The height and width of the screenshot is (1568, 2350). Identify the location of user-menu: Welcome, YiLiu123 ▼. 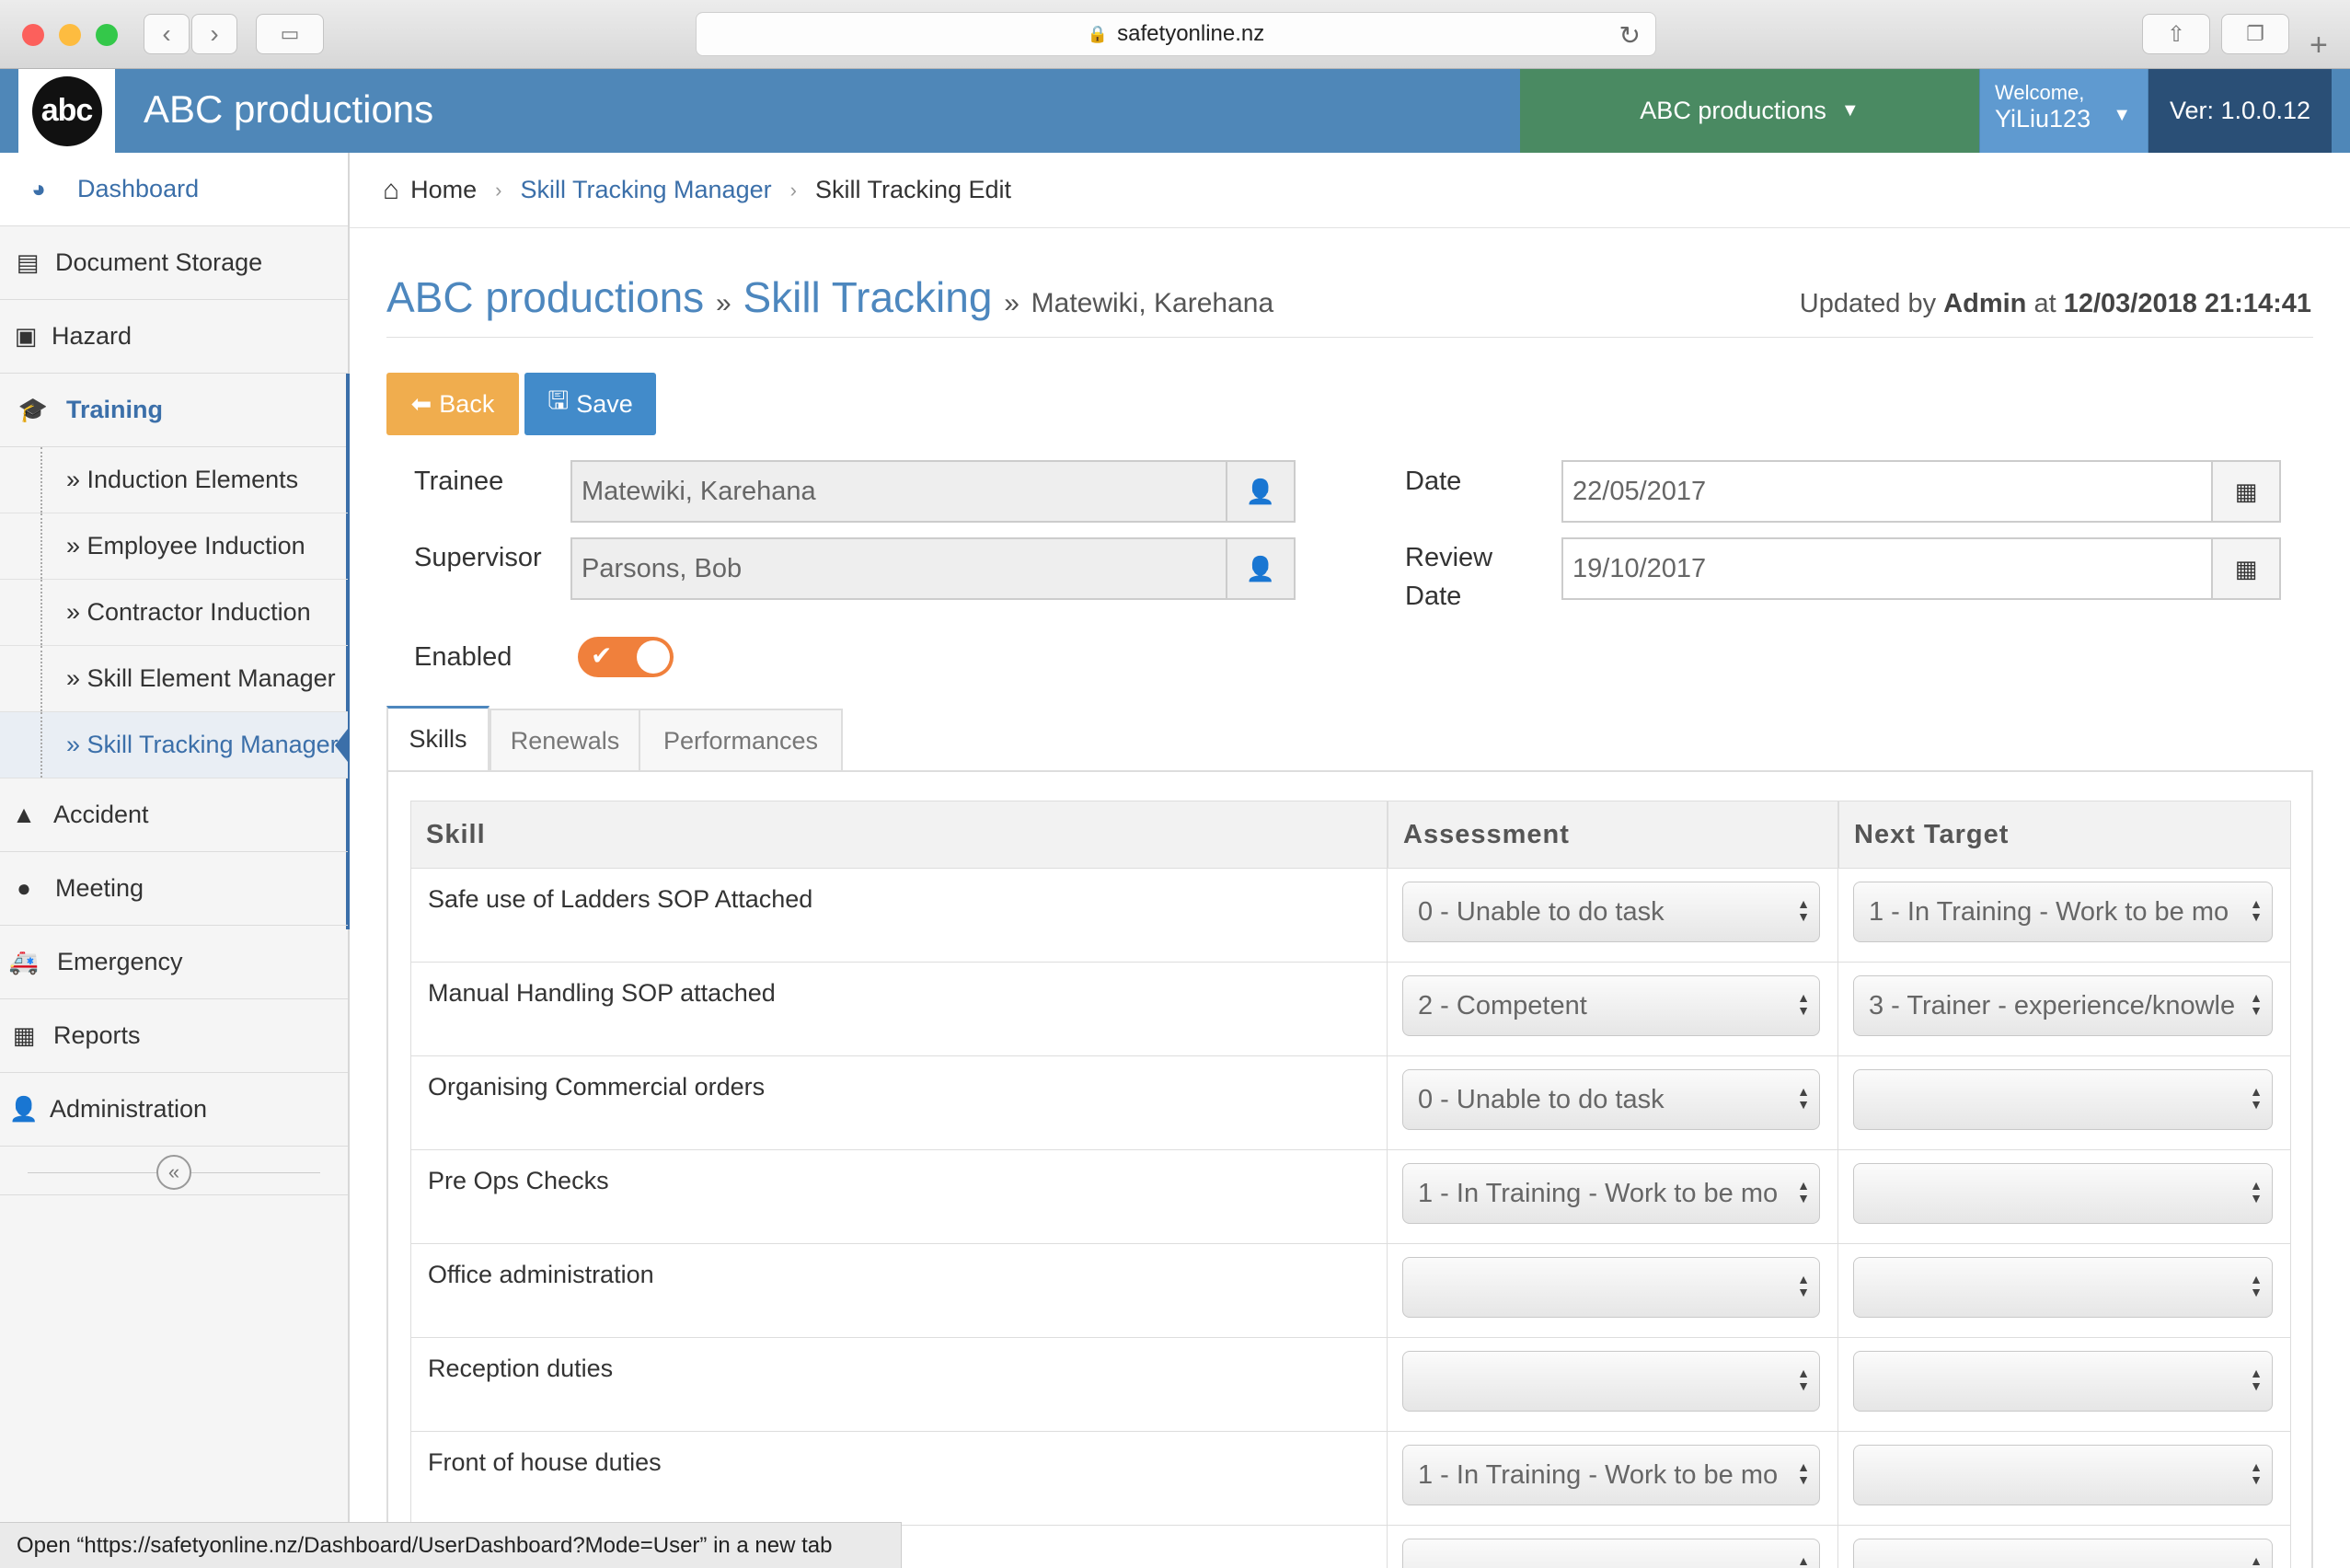
(2064, 111).